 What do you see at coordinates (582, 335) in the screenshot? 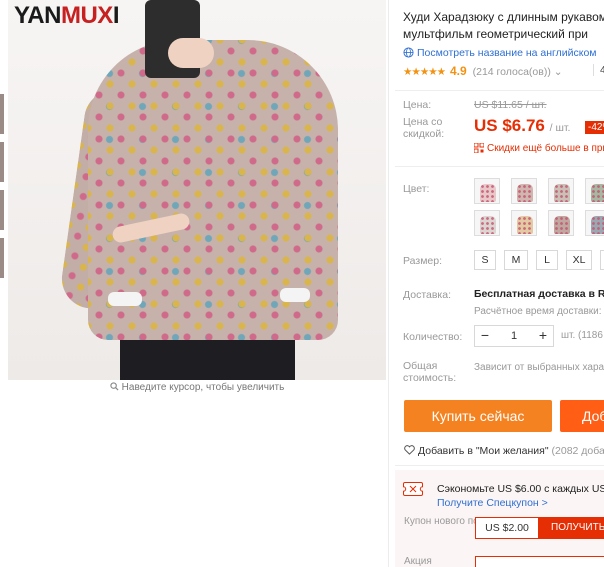
I see `quantity-available: шт. (1186` at bounding box center [582, 335].